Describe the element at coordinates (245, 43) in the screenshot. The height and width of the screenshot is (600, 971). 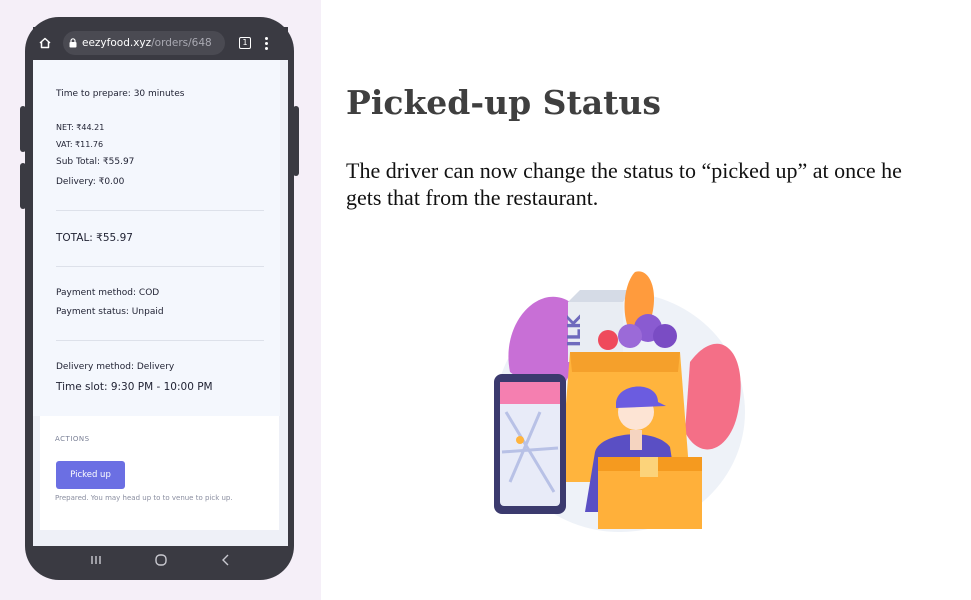
I see `tab-switcher-icon: 1` at that location.